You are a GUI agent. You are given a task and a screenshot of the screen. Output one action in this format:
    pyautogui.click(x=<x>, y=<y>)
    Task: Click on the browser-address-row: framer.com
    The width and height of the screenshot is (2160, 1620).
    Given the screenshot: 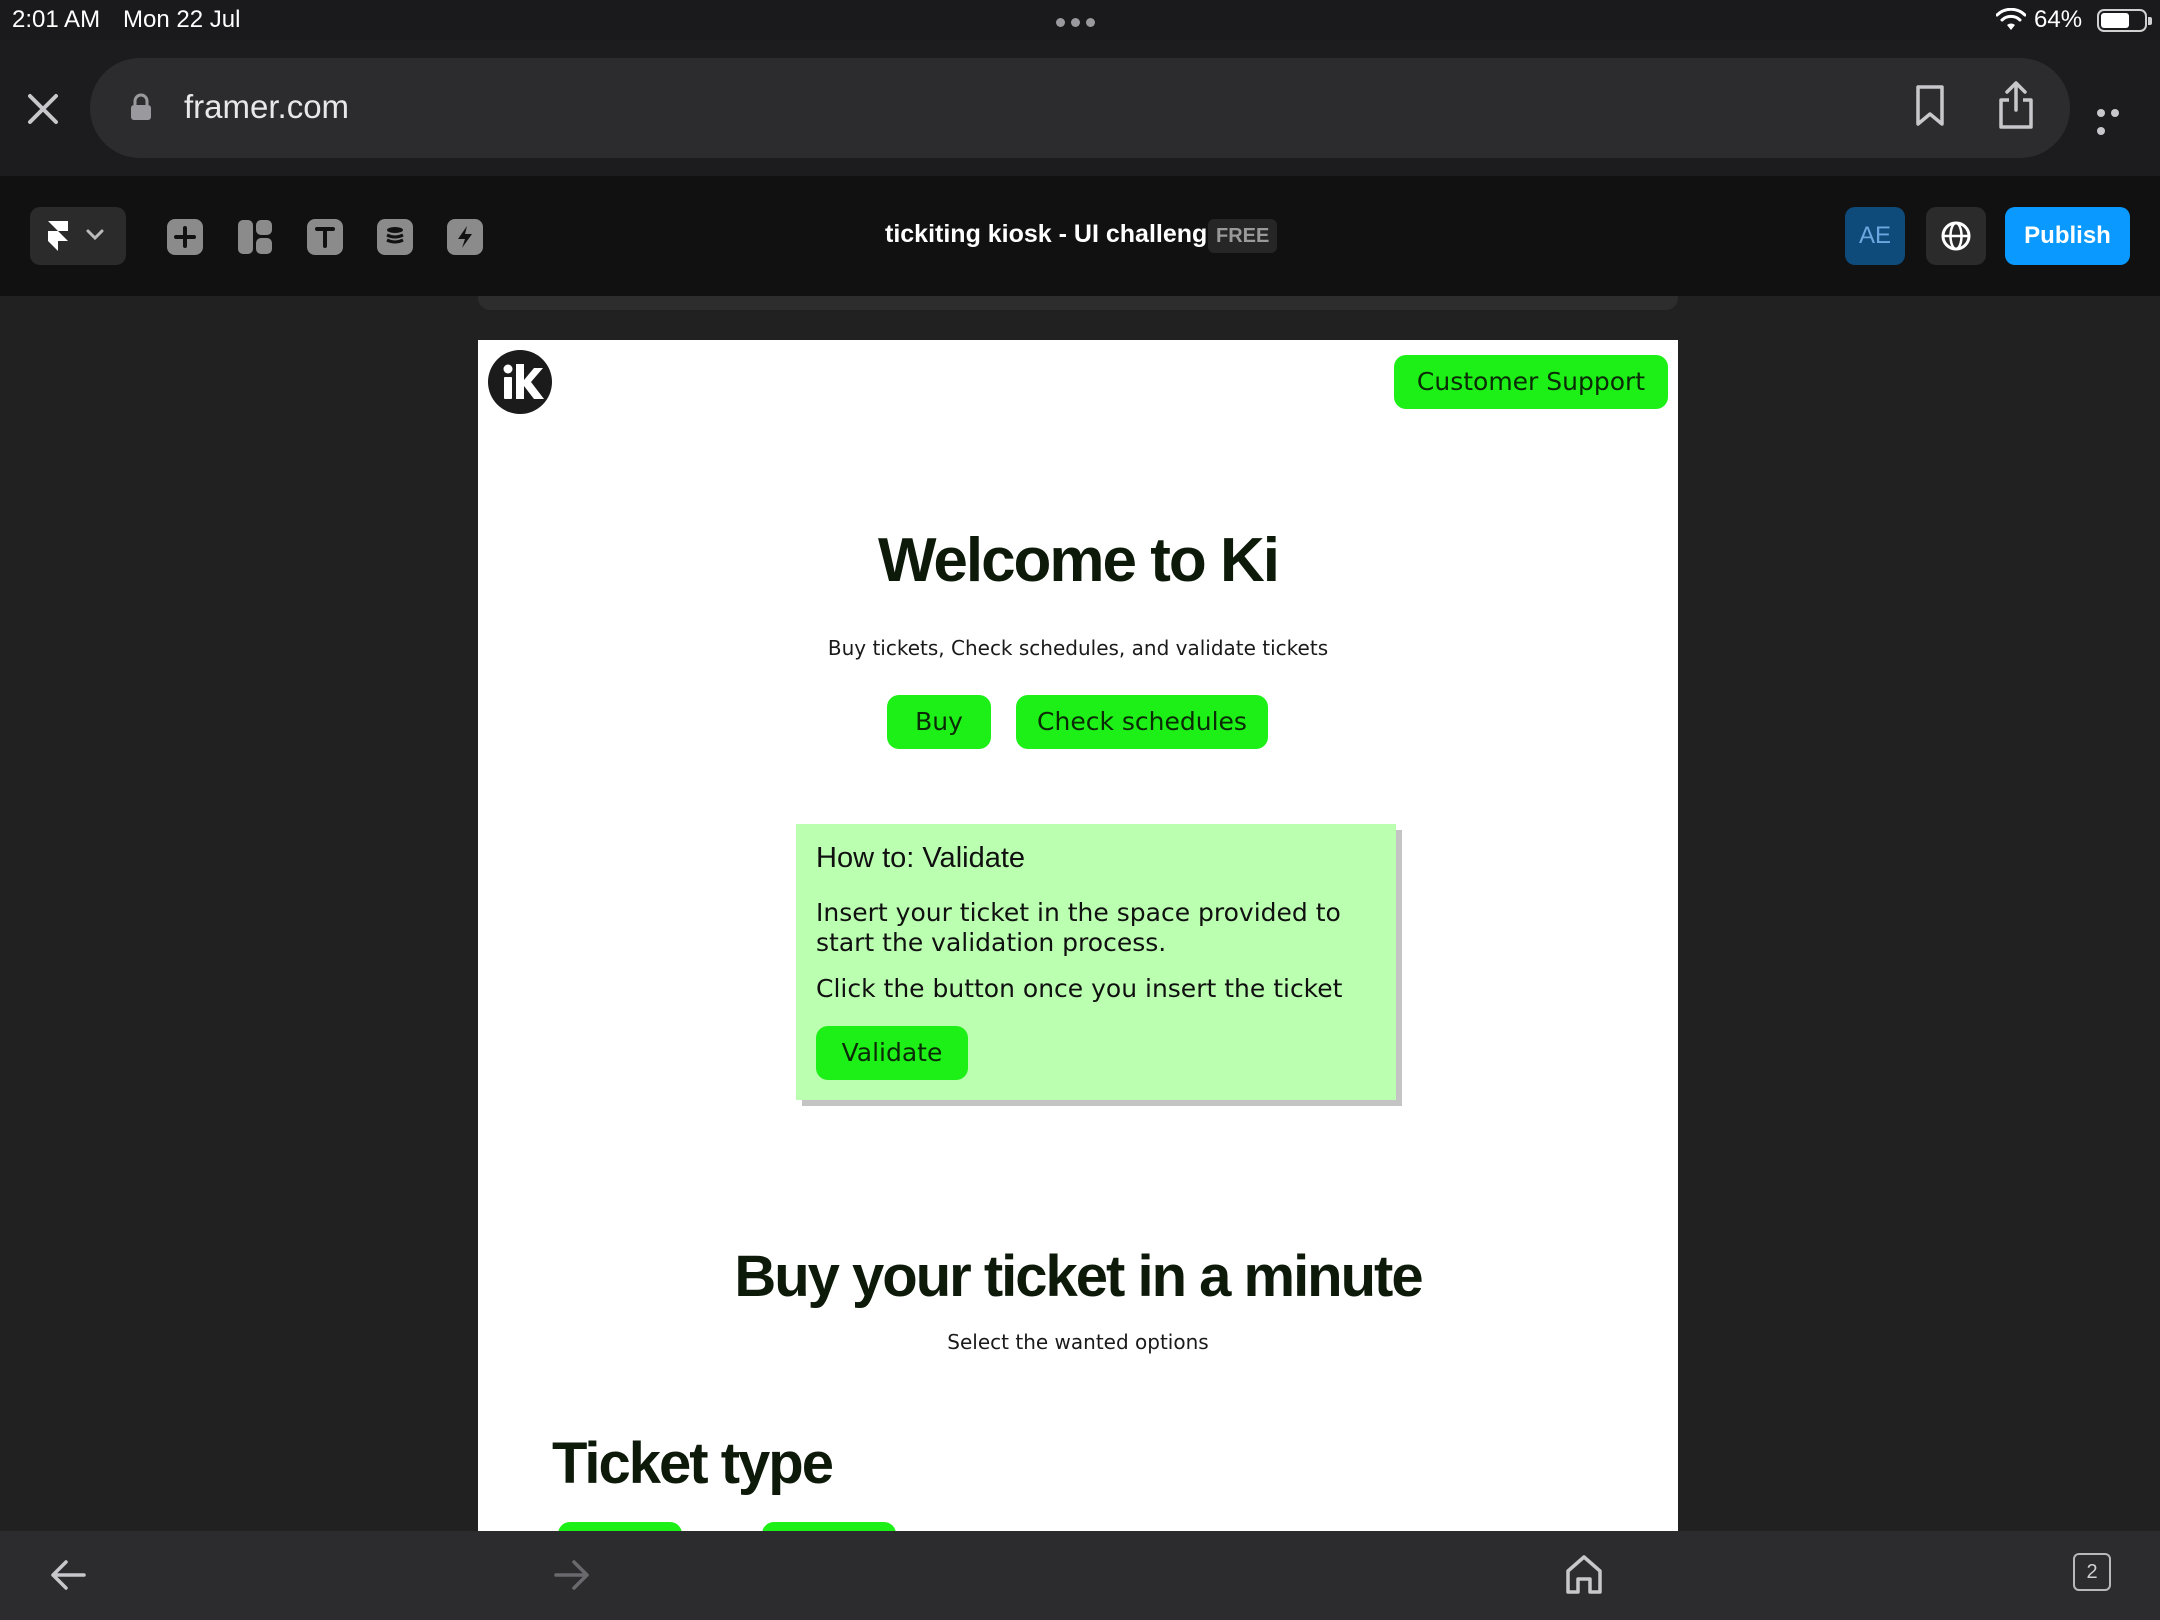 What is the action you would take?
    pyautogui.click(x=1080, y=108)
    